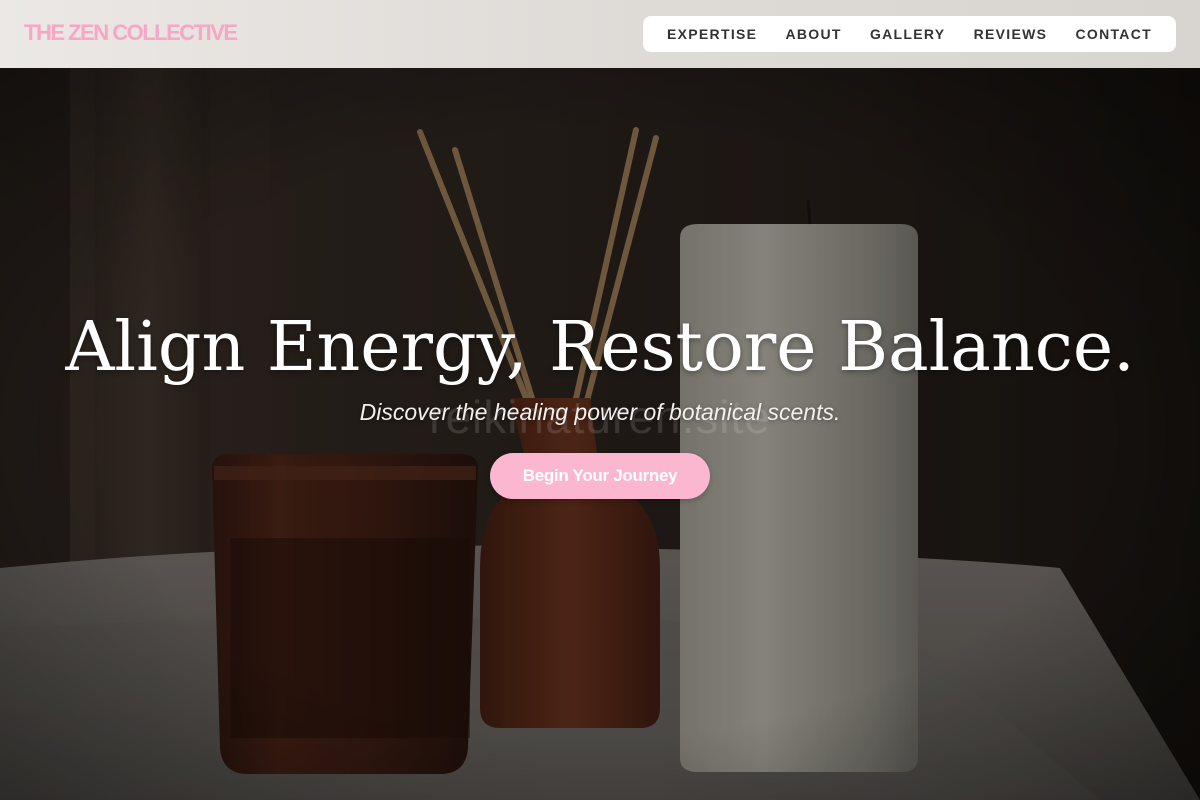 Image resolution: width=1200 pixels, height=800 pixels. Describe the element at coordinates (1113, 34) in the screenshot. I see `nav-item-contact: CONTACT` at that location.